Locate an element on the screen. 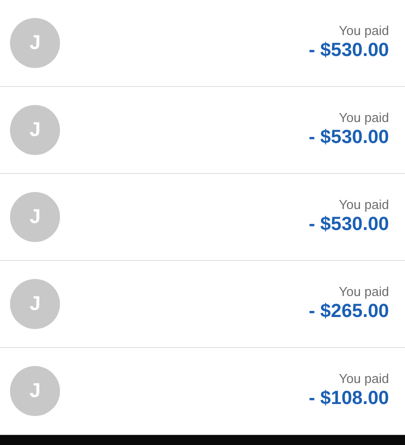 Image resolution: width=405 pixels, height=445 pixels. payment-amount: - $265.00 is located at coordinates (348, 312).